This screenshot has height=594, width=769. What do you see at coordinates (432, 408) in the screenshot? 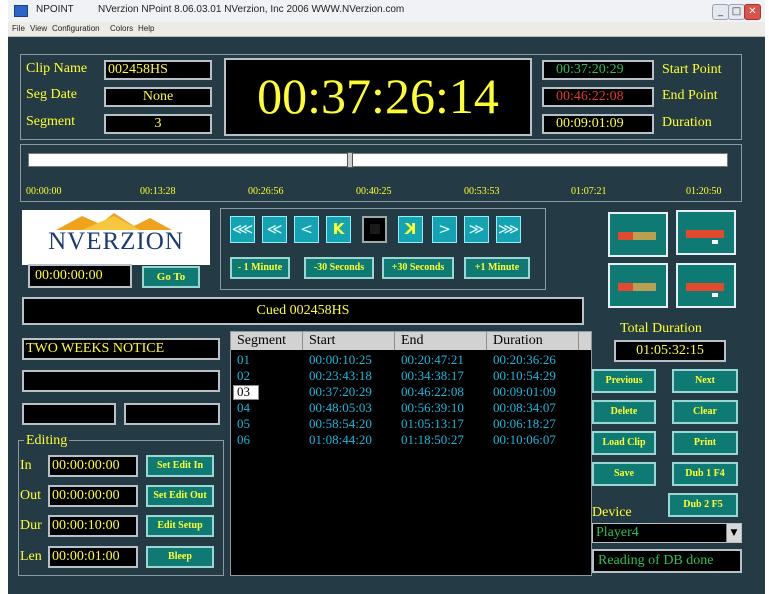
I see `table-cell: 00:56:39:10` at bounding box center [432, 408].